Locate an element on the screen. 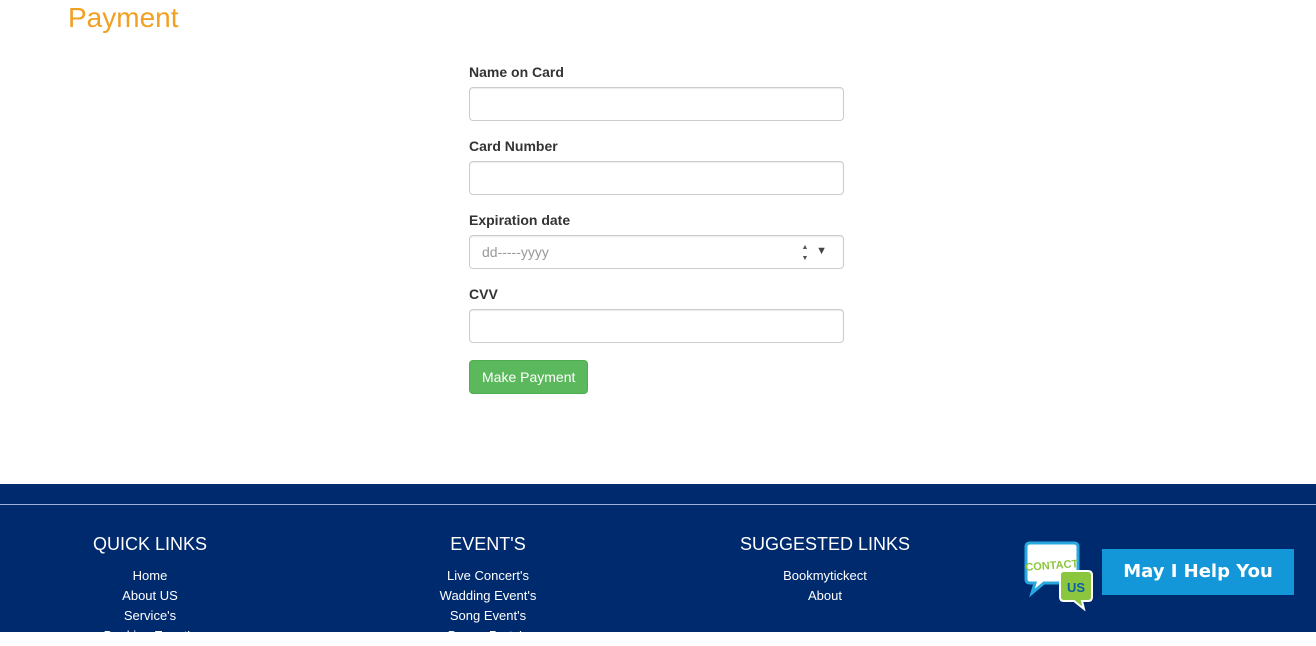 The height and width of the screenshot is (646, 1316). suggested-links-title: SUGGESTED LINKS is located at coordinates (825, 544).